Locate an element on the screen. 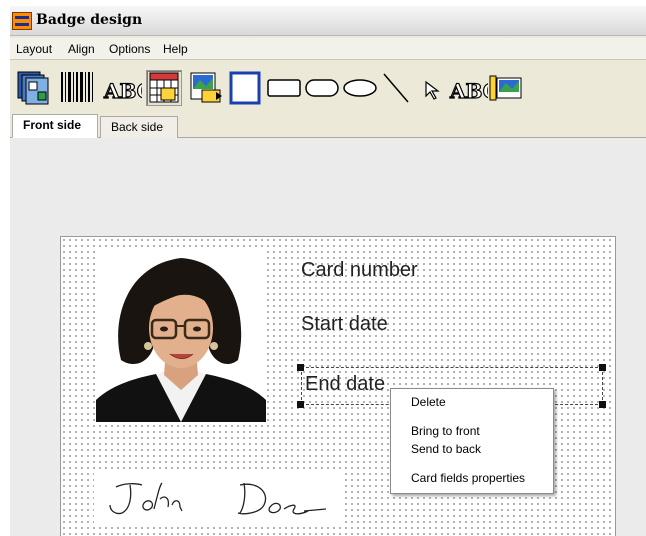 This screenshot has width=646, height=536. tab-back-side: Back side is located at coordinates (139, 127).